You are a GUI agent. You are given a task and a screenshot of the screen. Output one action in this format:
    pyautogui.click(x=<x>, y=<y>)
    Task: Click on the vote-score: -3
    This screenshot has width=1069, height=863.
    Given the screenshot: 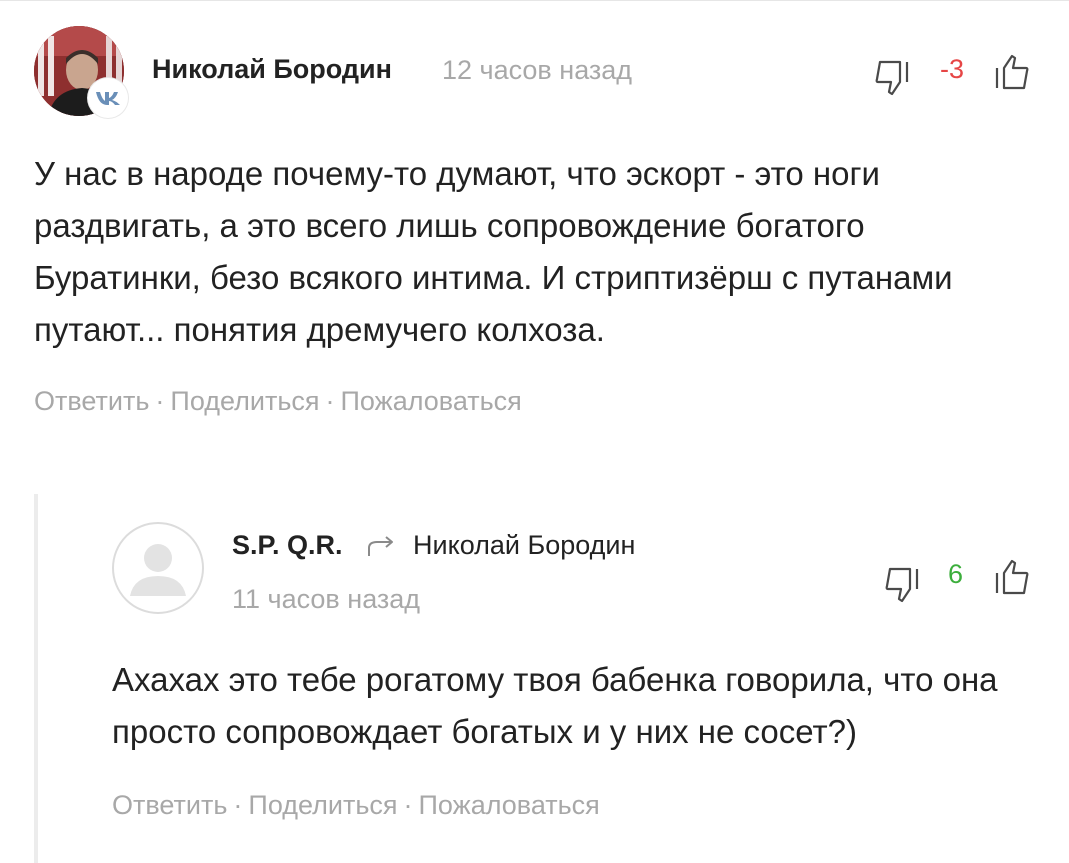 What is the action you would take?
    pyautogui.click(x=952, y=69)
    